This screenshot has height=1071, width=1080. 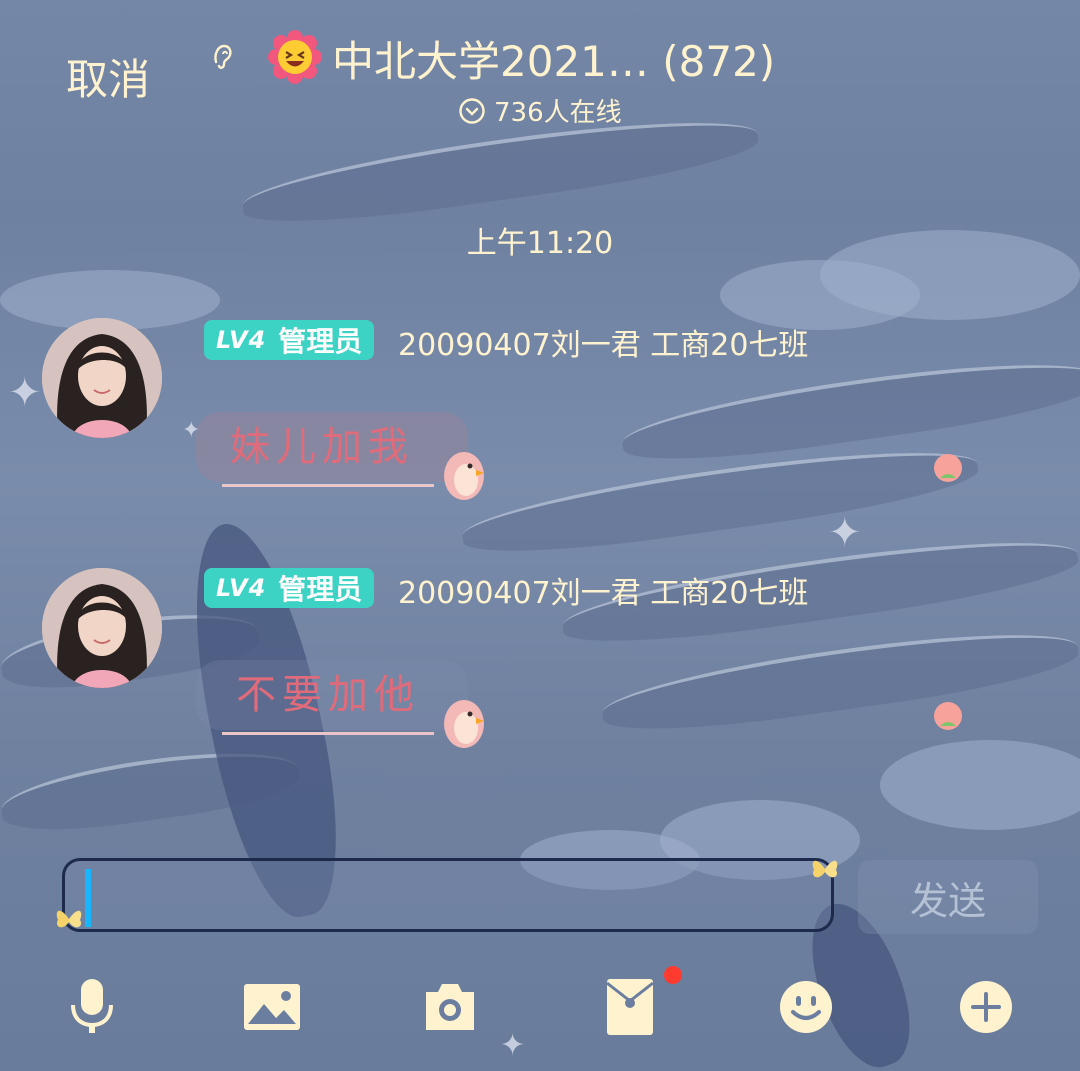 I want to click on message-text: 妹儿加我, so click(x=322, y=447).